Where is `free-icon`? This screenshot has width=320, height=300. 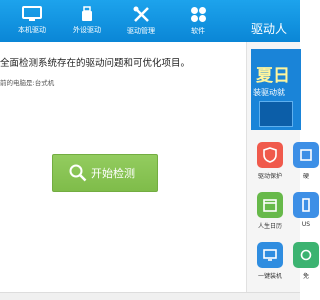 free-icon is located at coordinates (306, 255).